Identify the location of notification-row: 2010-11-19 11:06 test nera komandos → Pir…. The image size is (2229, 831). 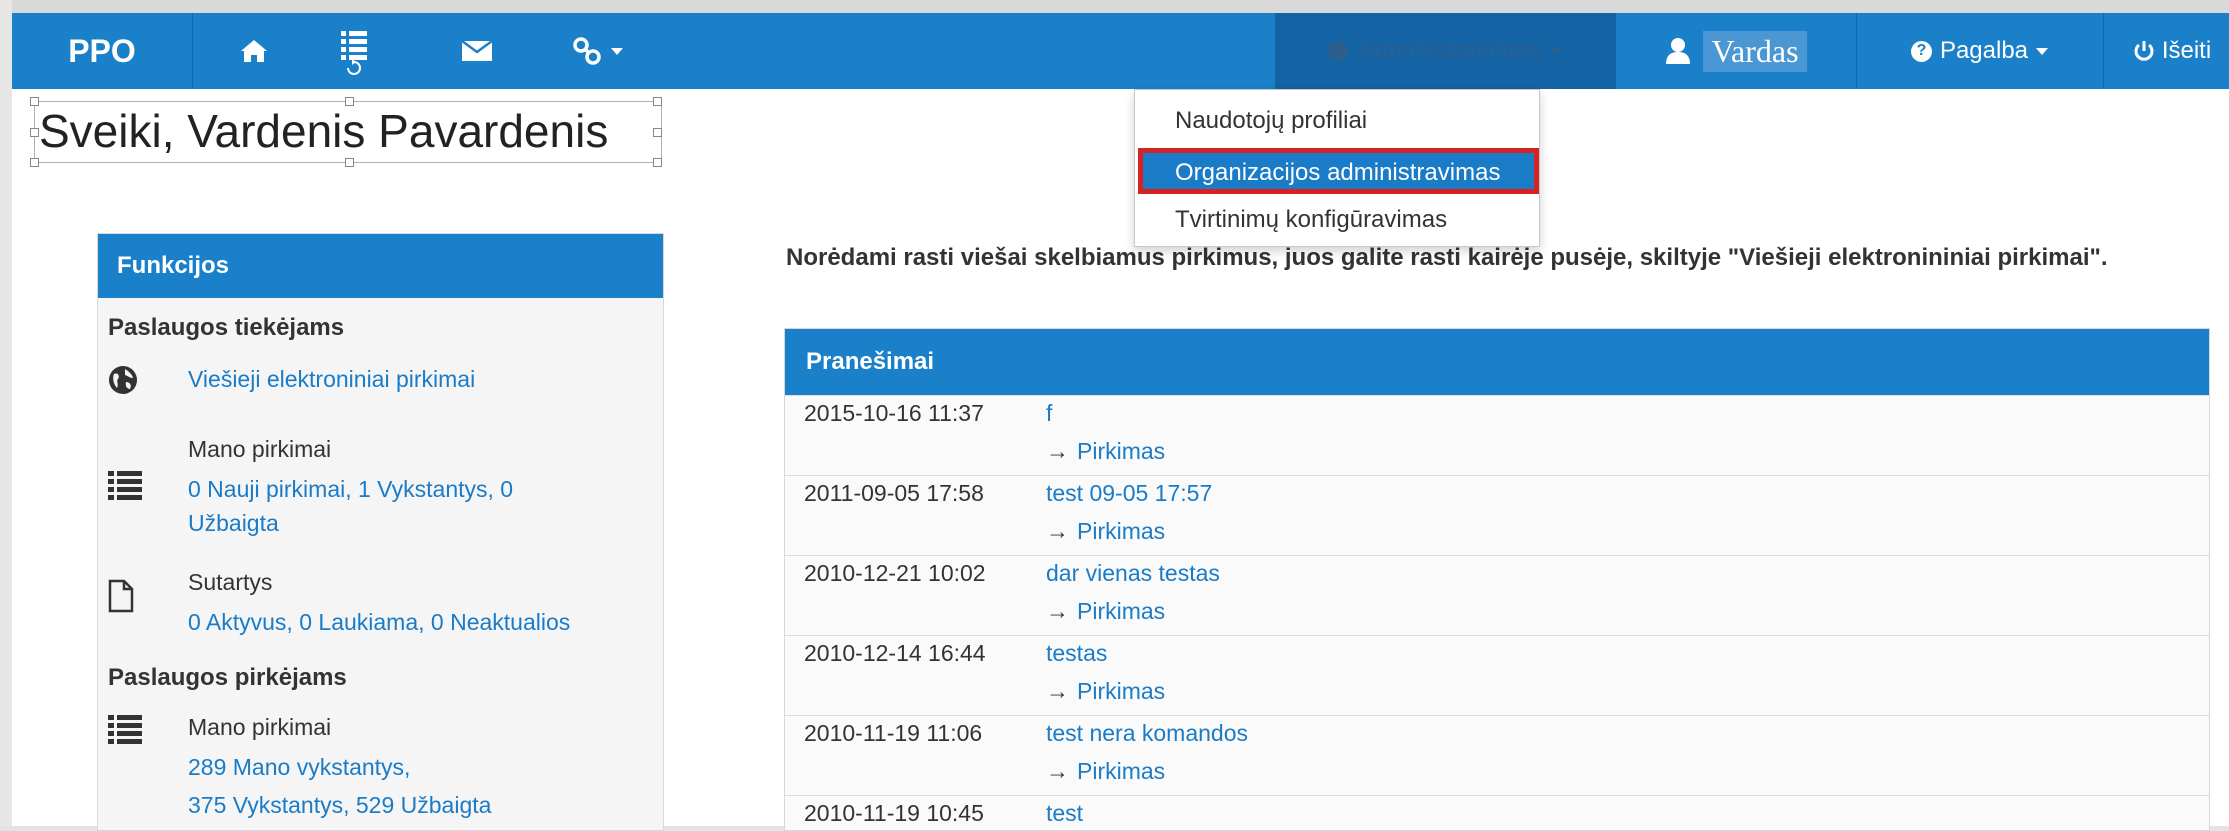
(1497, 755).